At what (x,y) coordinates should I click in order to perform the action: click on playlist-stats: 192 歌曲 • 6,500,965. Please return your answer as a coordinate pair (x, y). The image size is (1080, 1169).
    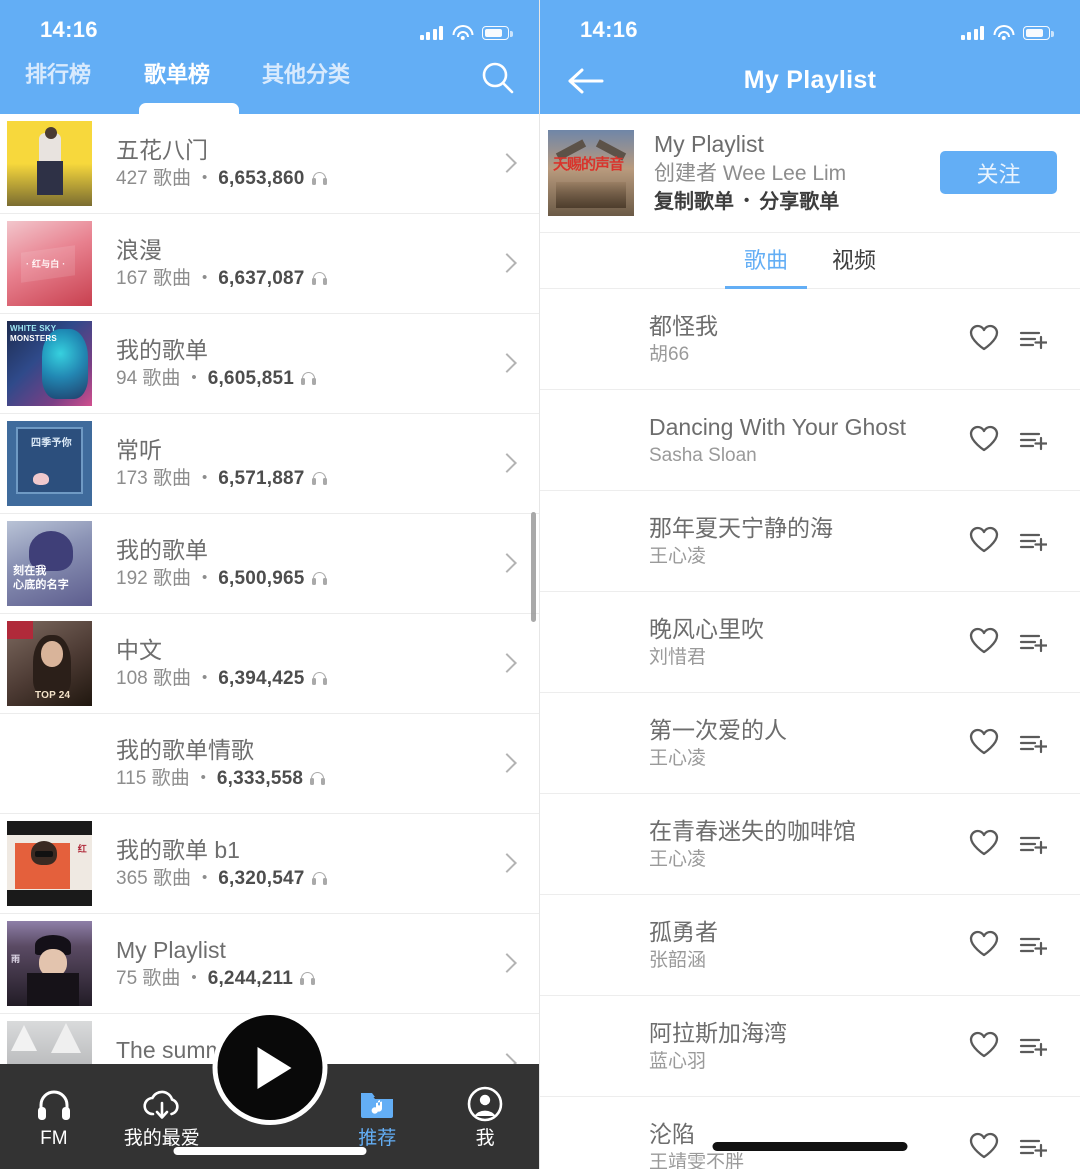
    Looking at the image, I should click on (327, 578).